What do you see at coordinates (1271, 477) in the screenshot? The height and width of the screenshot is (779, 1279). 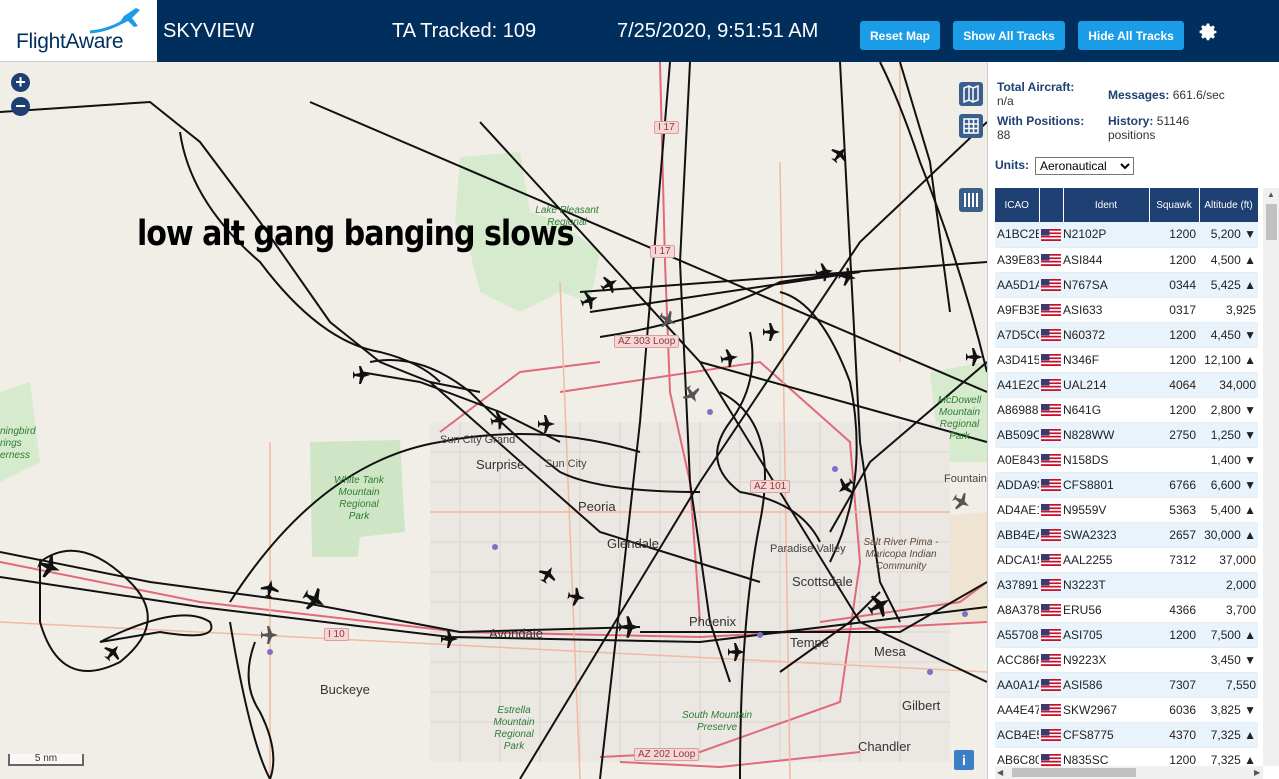 I see `vertical-scrollbar` at bounding box center [1271, 477].